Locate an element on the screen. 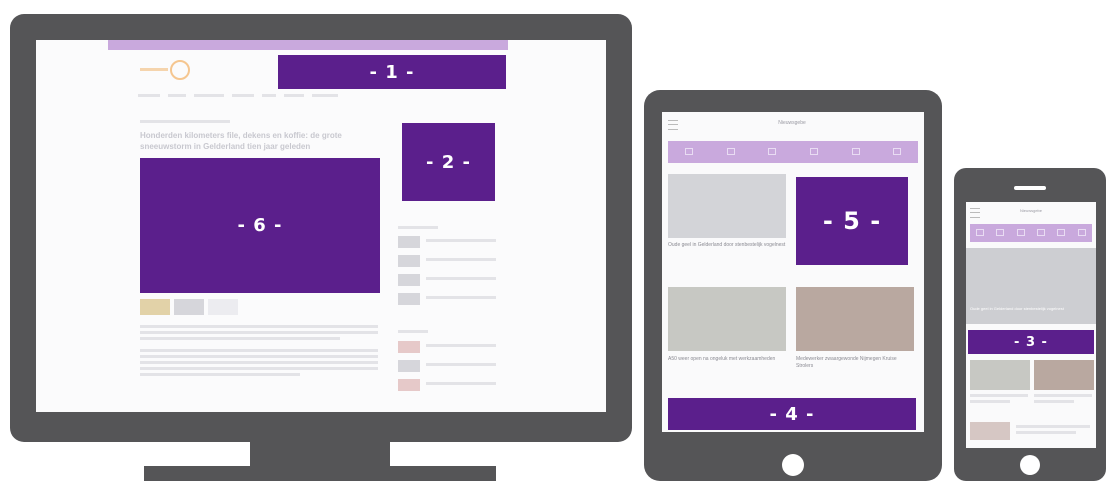 This screenshot has height=481, width=1109. phone-nav-bar is located at coordinates (1031, 233).